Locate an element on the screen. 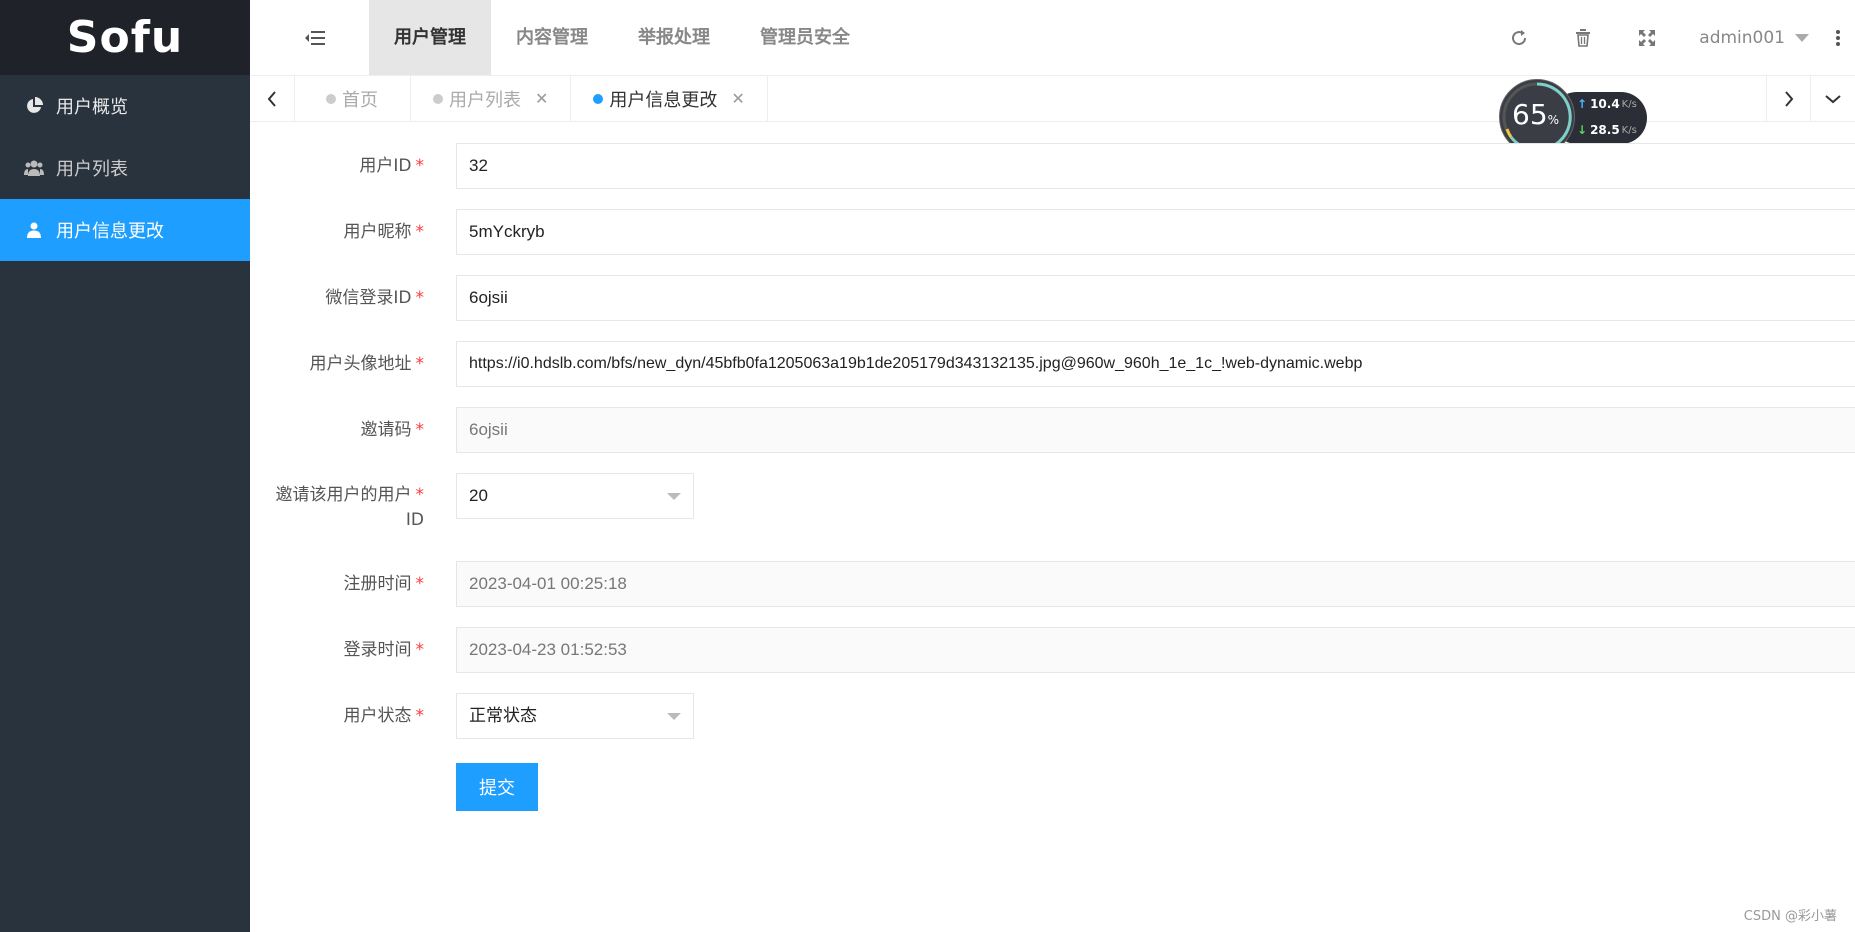  sidebar: Sofu 用户概览 用户列表 用户信息更改 is located at coordinates (125, 466).